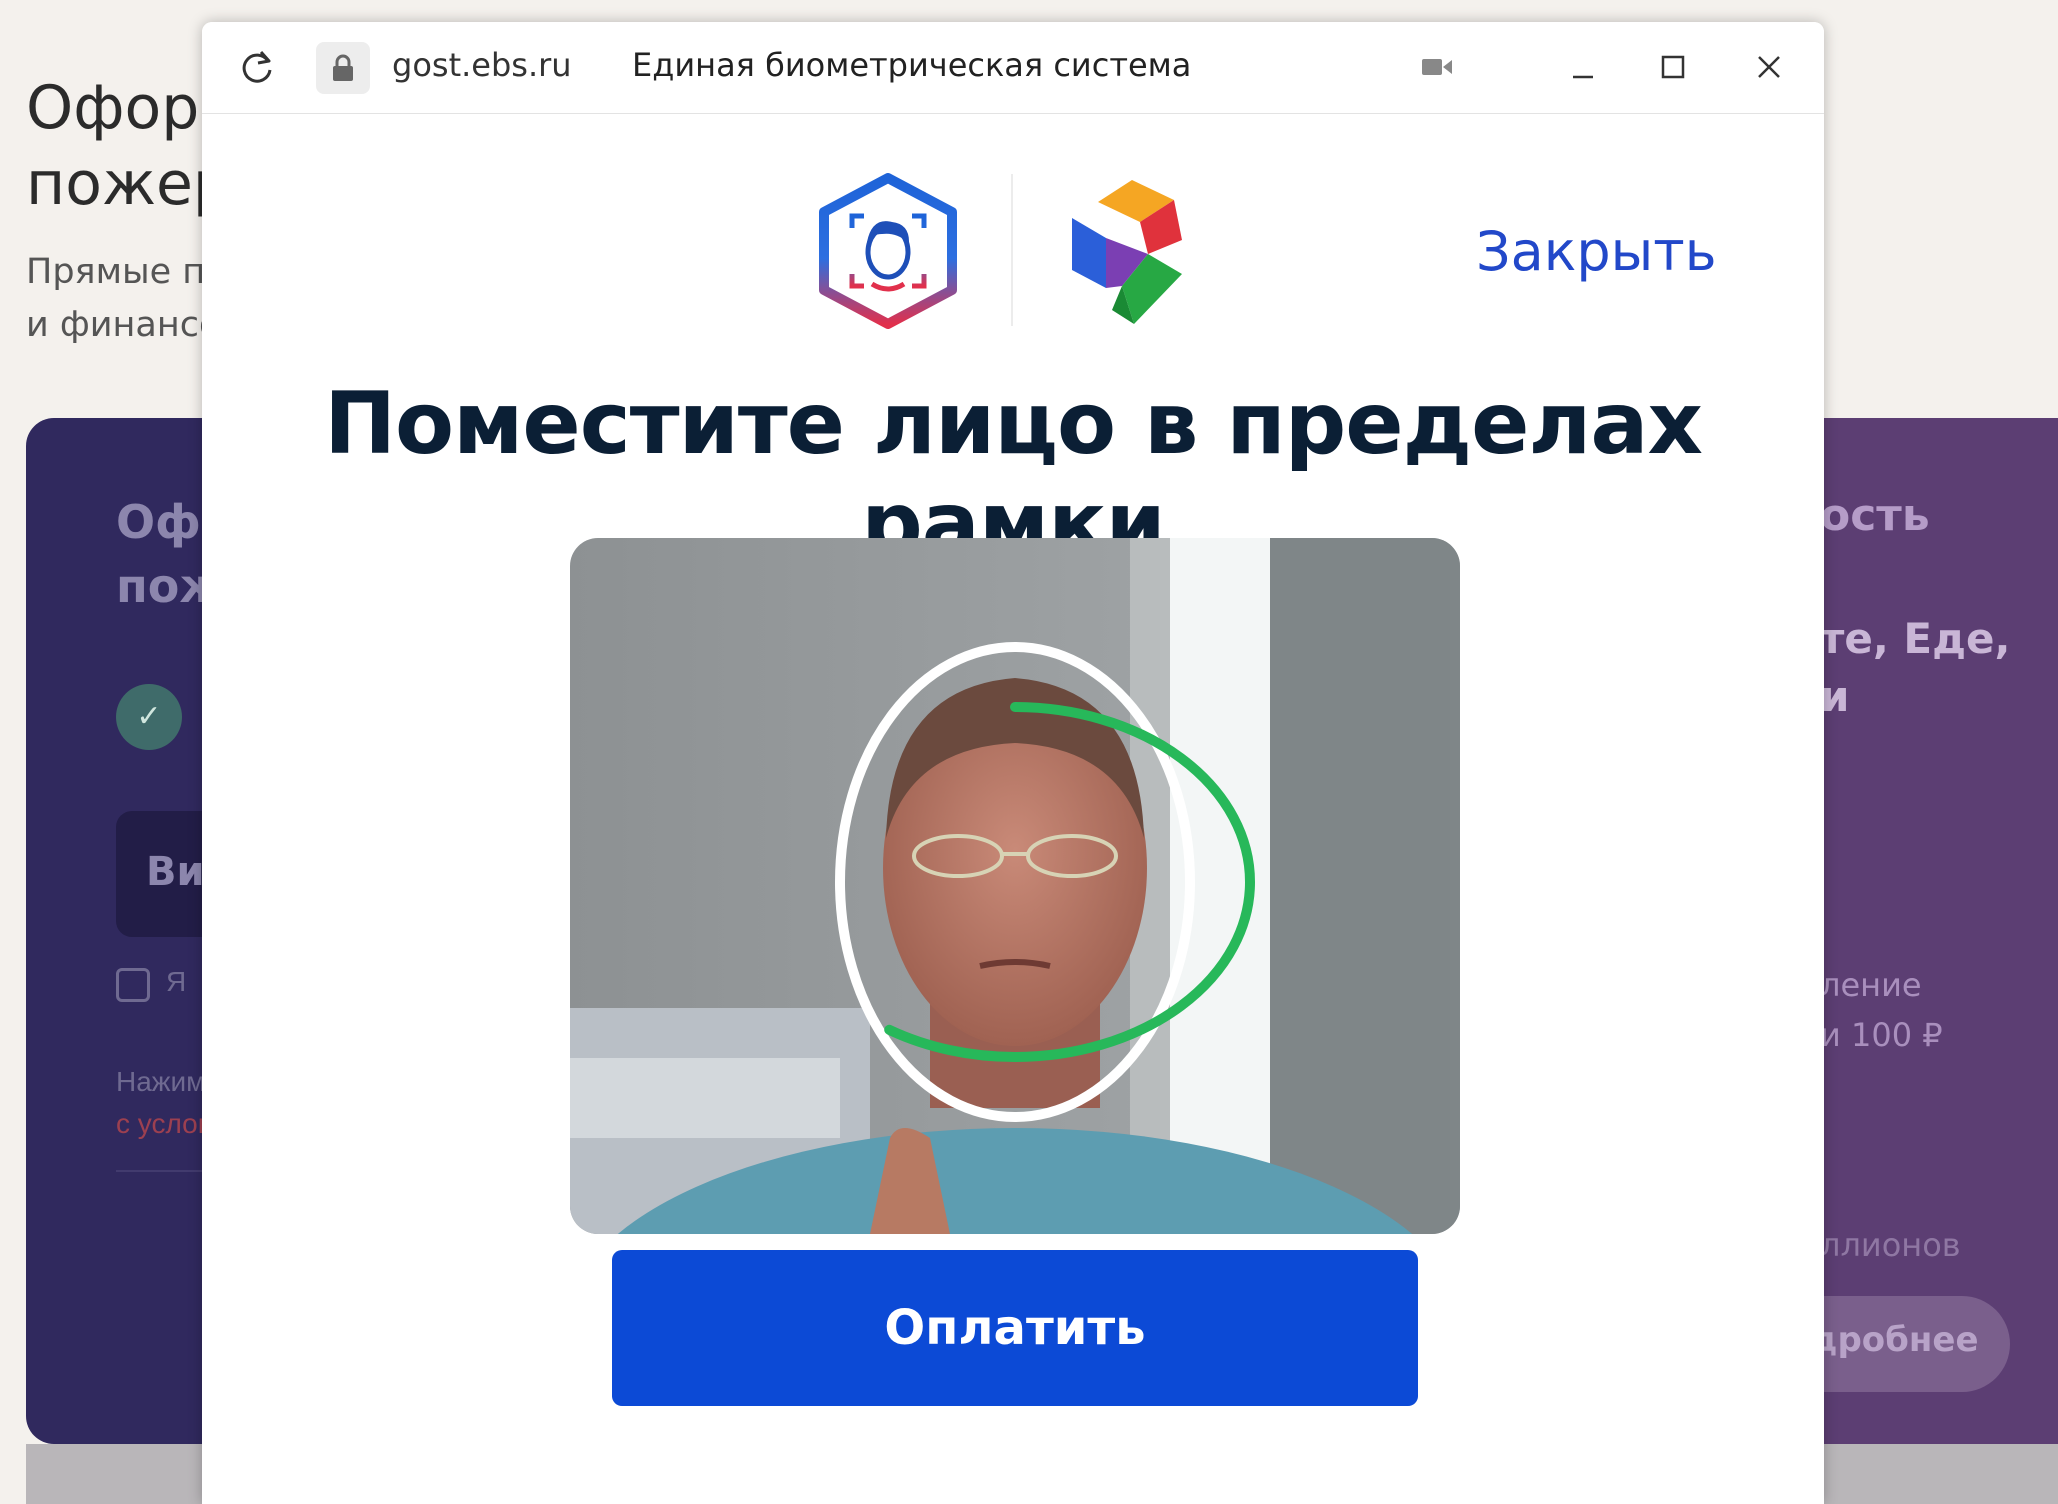  I want to click on ebs-logo, so click(888, 251).